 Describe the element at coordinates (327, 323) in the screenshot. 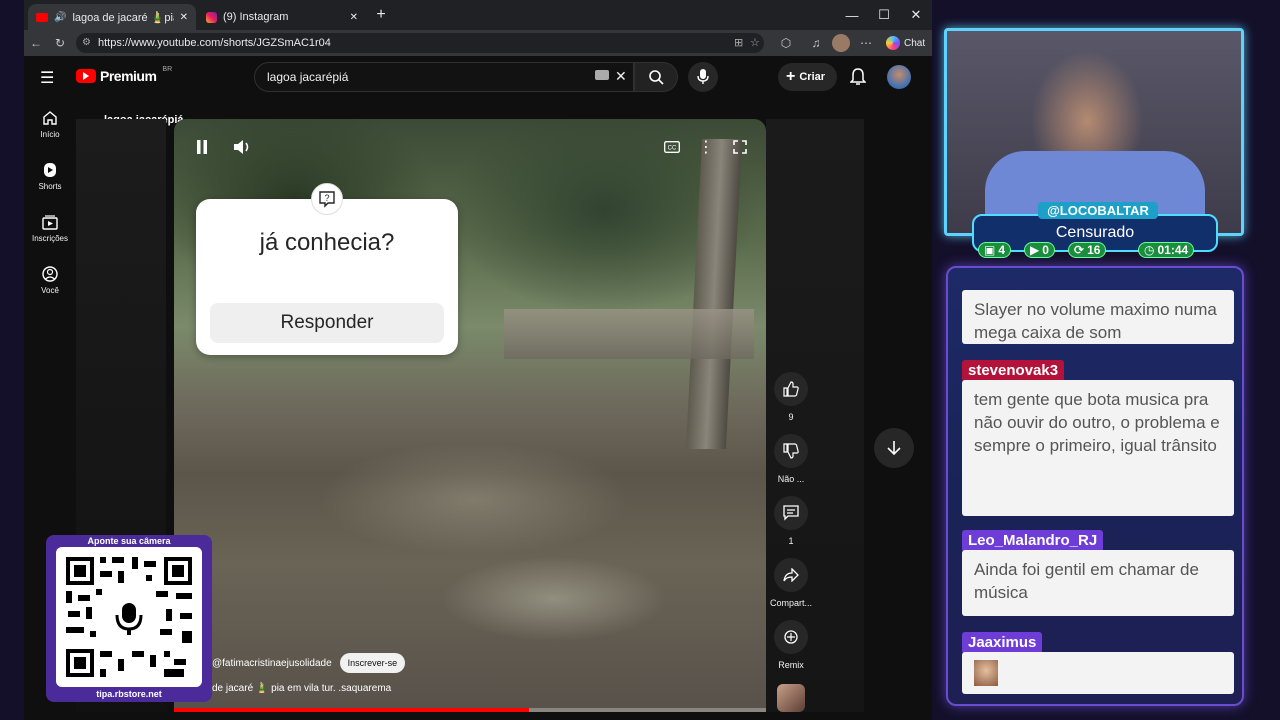

I see `respond-button: Responder` at that location.